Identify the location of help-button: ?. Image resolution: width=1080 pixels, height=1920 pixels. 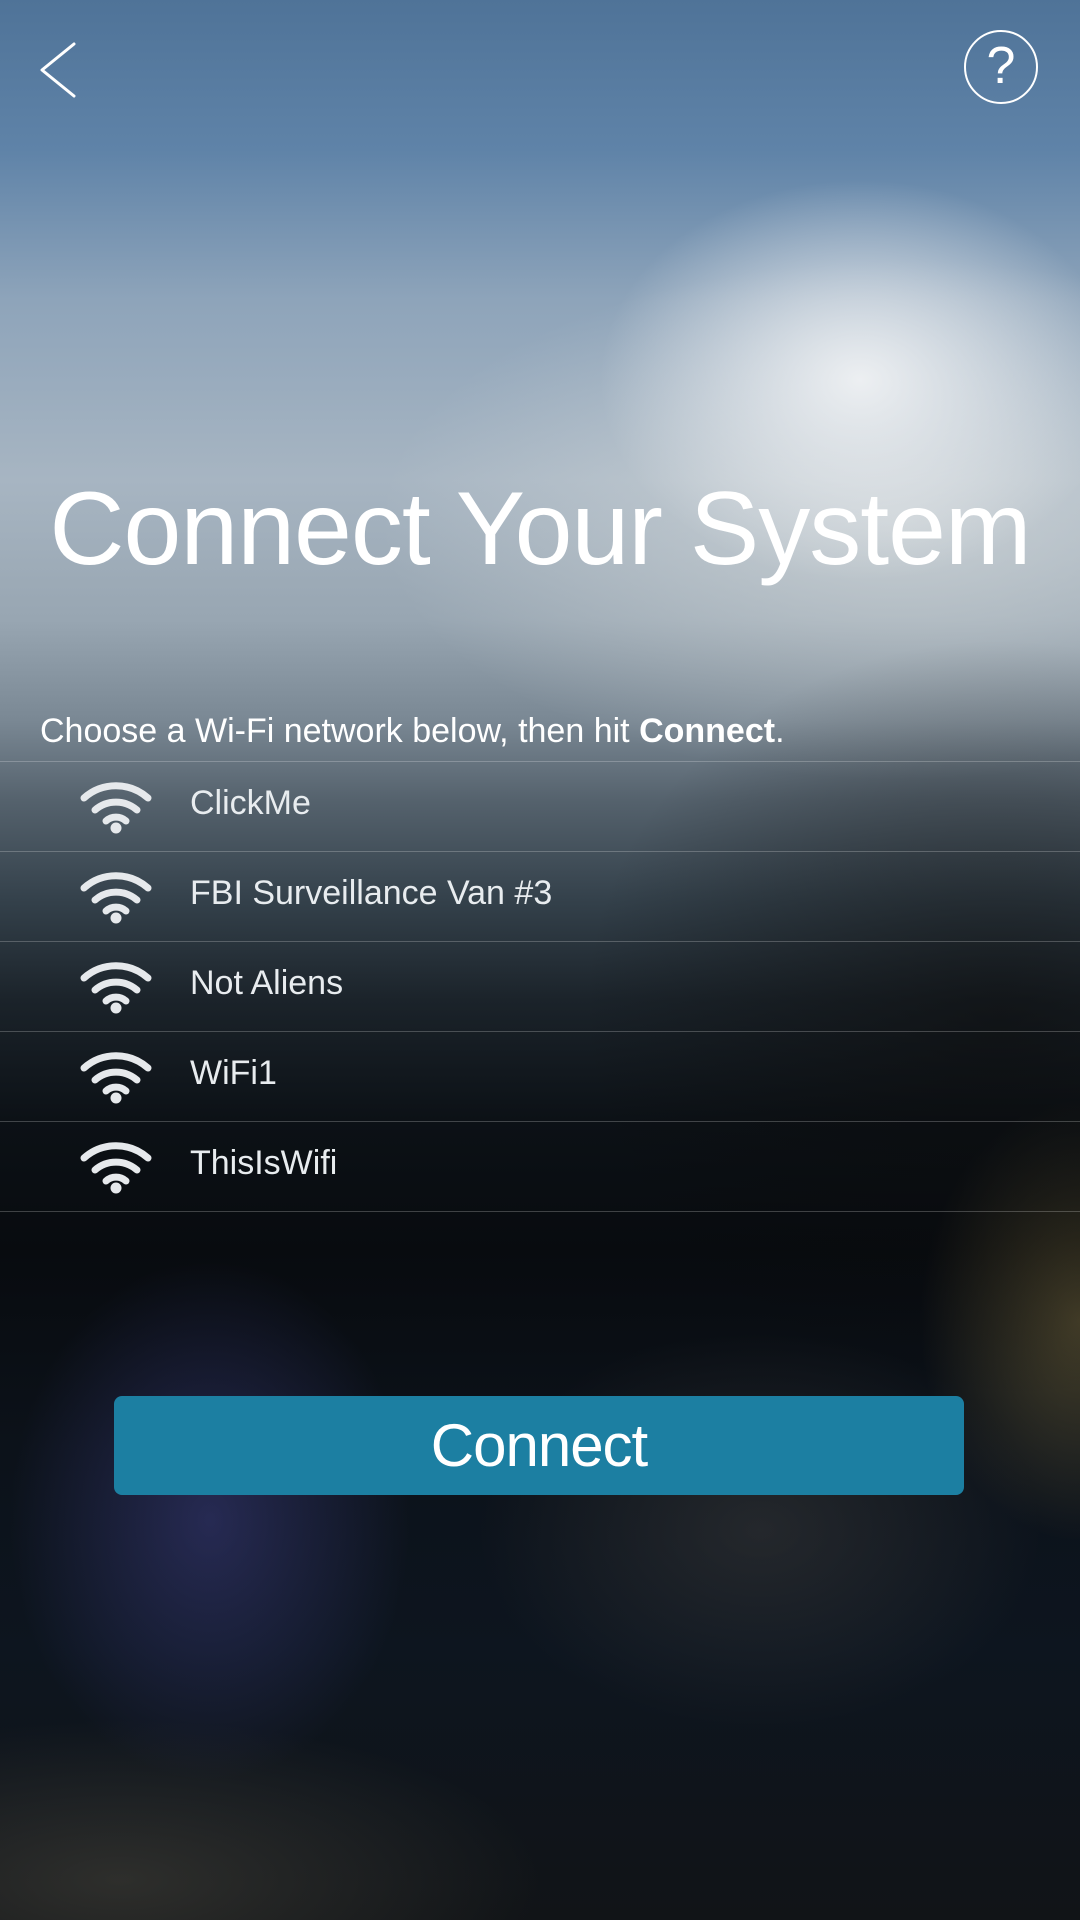
(1001, 67).